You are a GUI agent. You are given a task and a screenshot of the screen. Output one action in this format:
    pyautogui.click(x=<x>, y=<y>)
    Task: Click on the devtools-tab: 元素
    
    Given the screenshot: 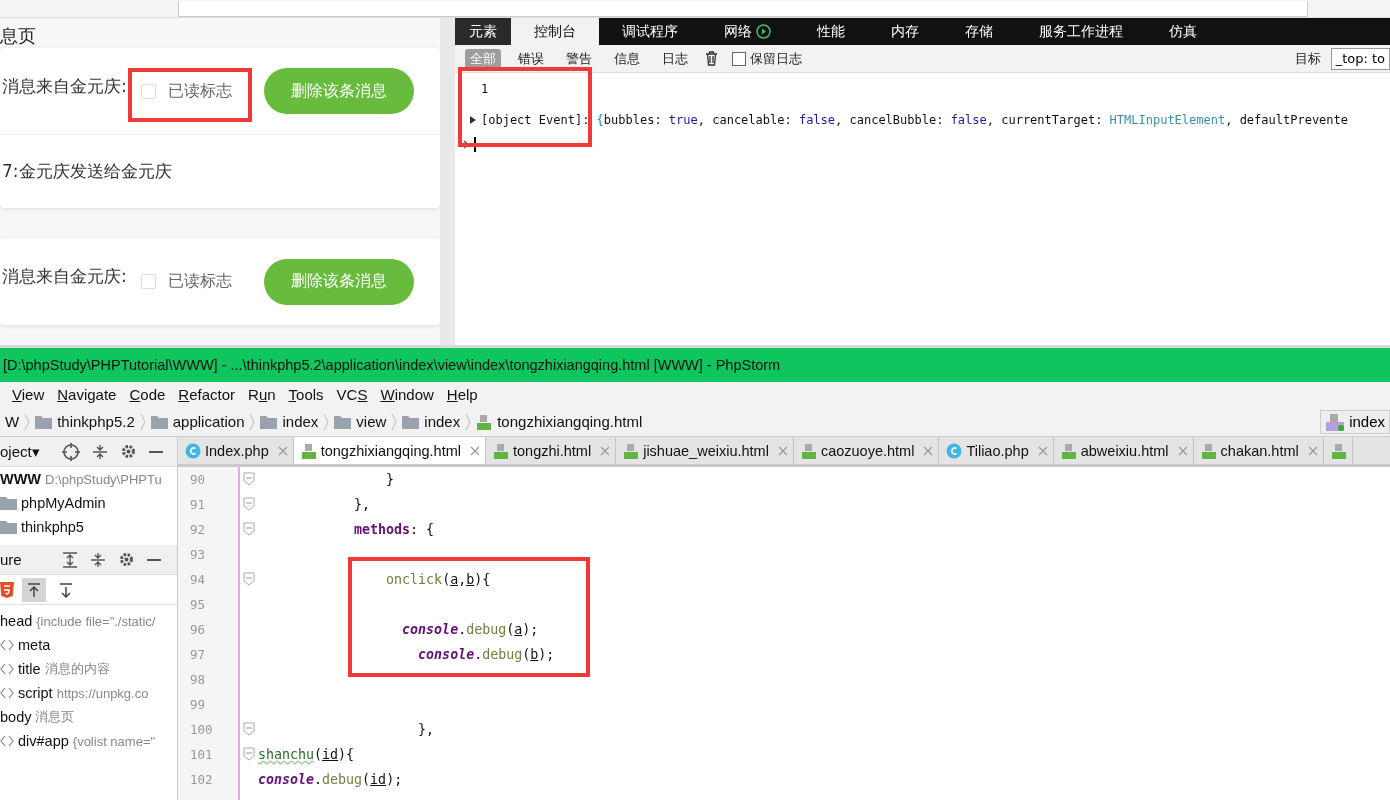 What is the action you would take?
    pyautogui.click(x=483, y=31)
    